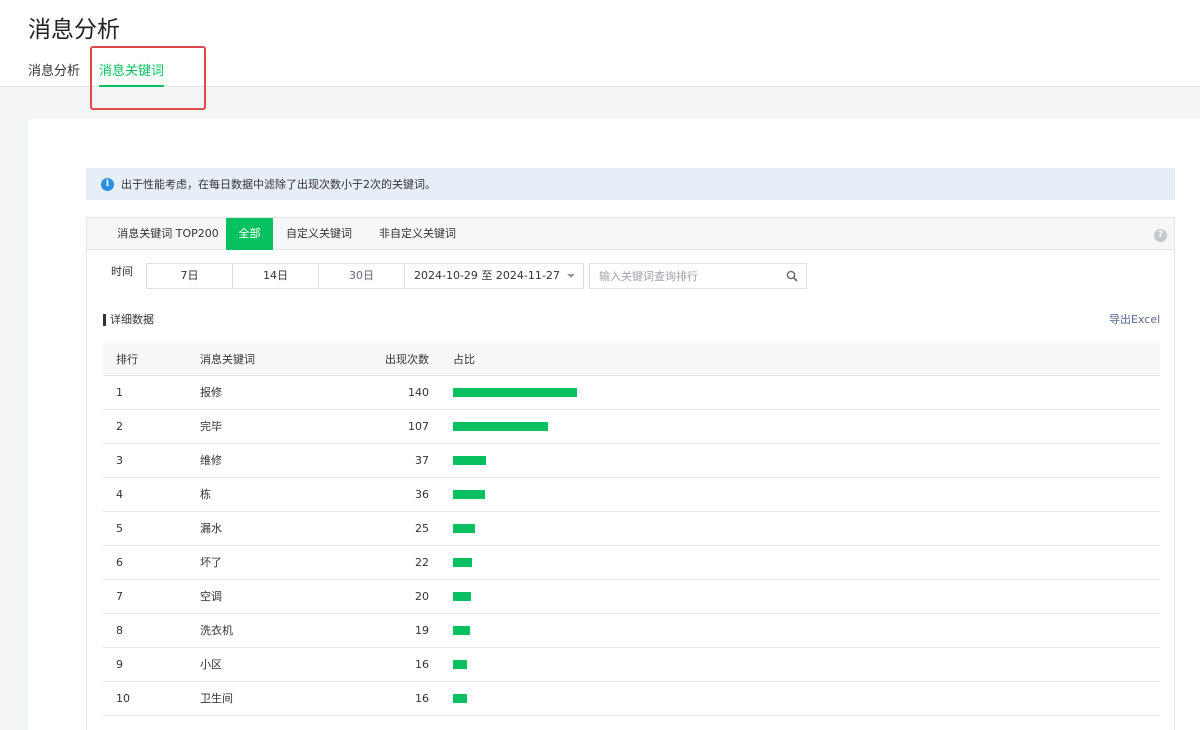  I want to click on table-row: 6 坏了 22, so click(631, 563).